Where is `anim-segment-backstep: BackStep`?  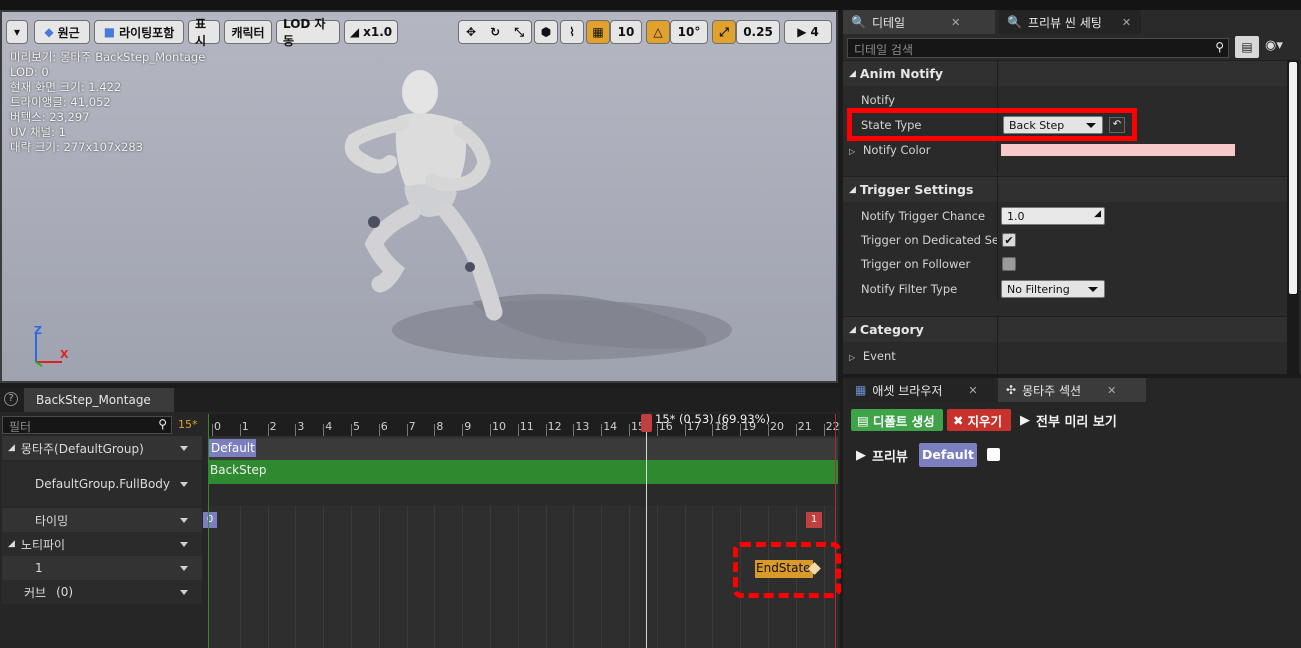 anim-segment-backstep: BackStep is located at coordinates (523, 472).